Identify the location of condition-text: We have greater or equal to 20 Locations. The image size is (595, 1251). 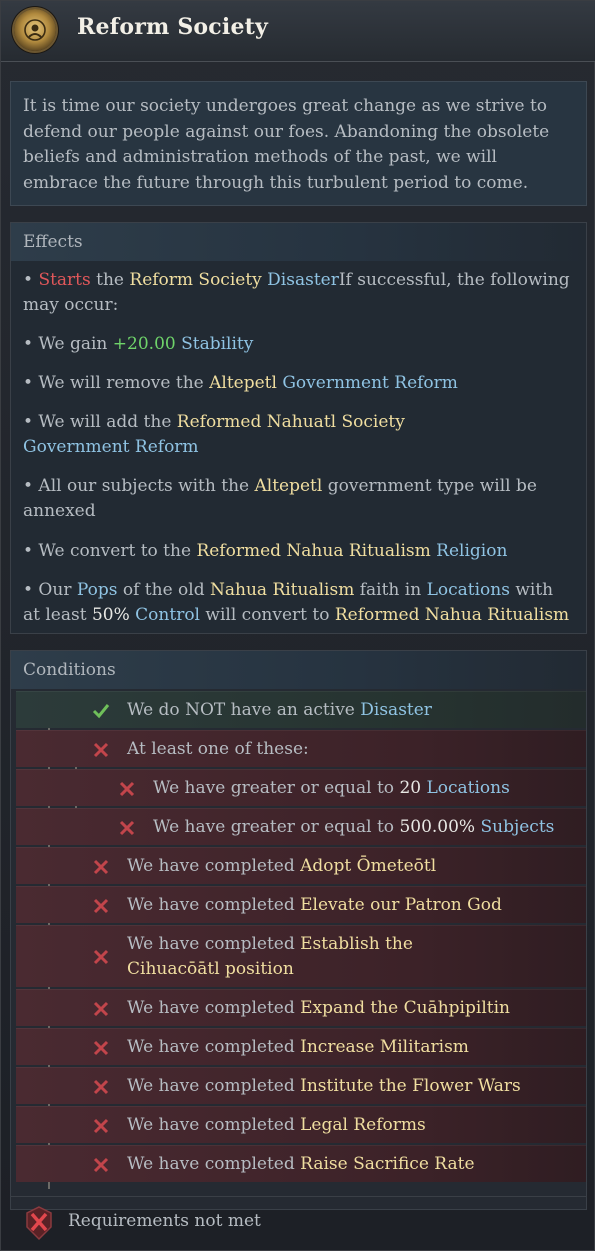
(331, 788).